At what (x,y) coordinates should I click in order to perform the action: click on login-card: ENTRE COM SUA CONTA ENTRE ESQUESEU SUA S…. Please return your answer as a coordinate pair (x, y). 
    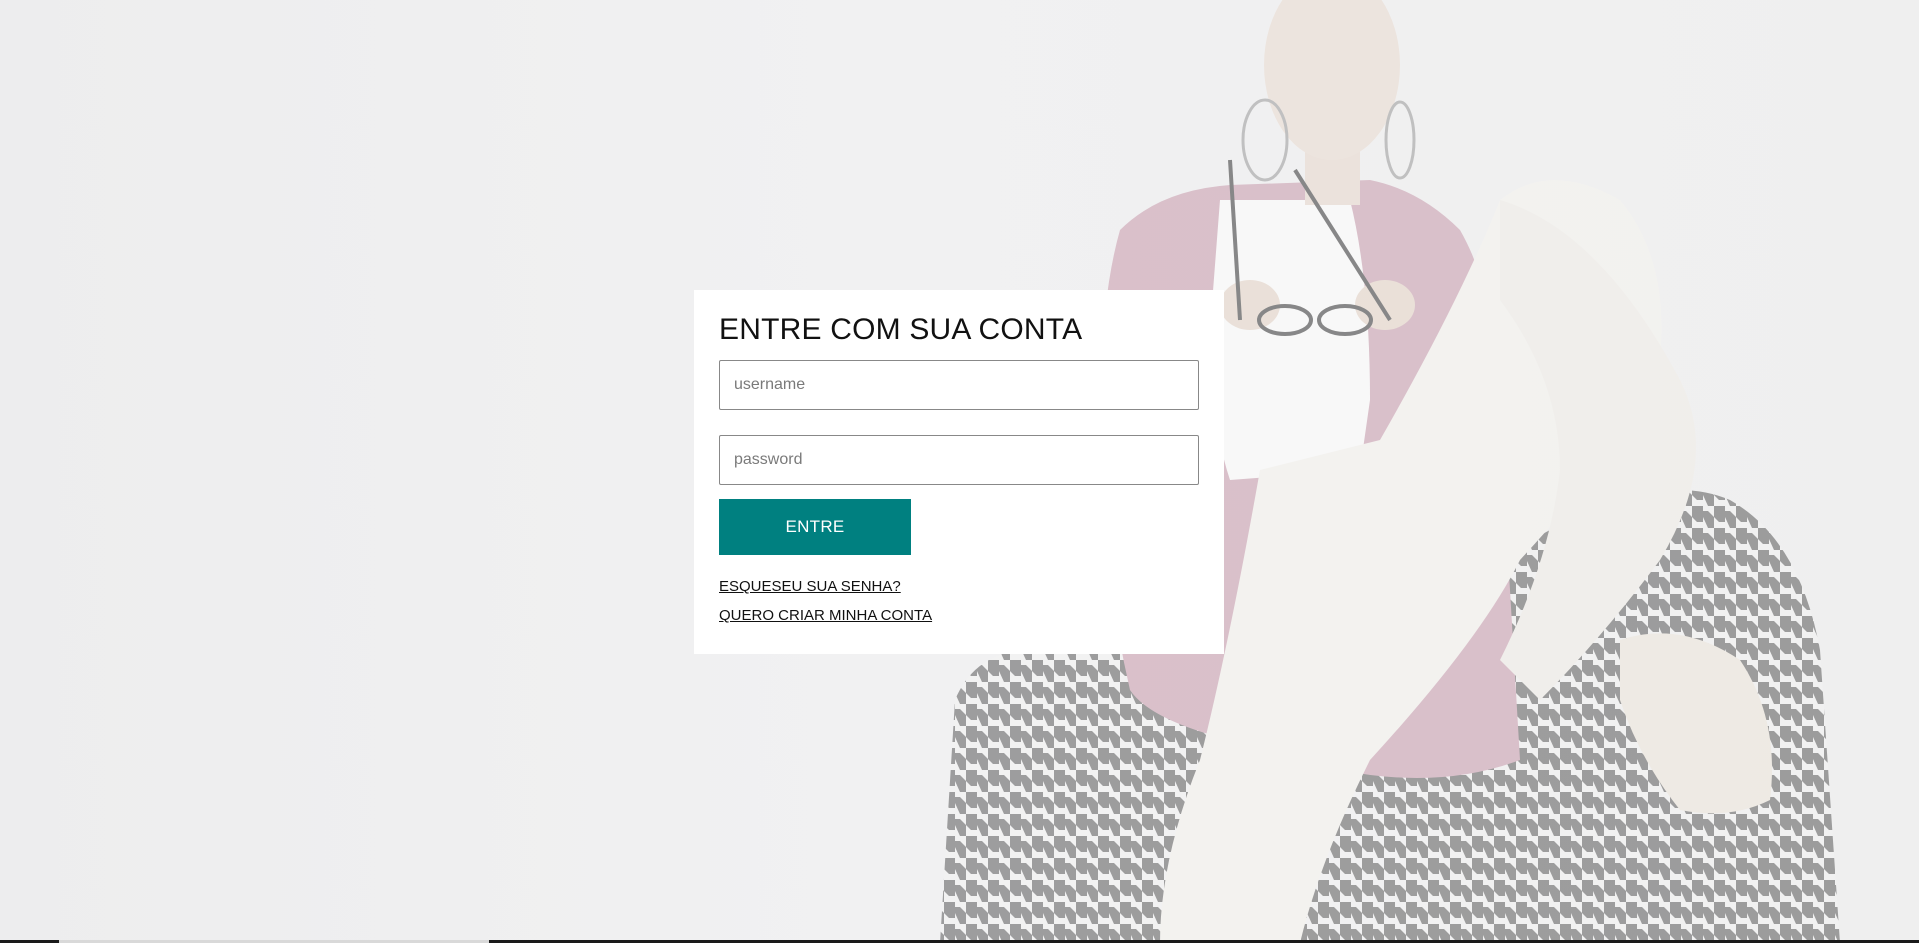
    Looking at the image, I should click on (959, 472).